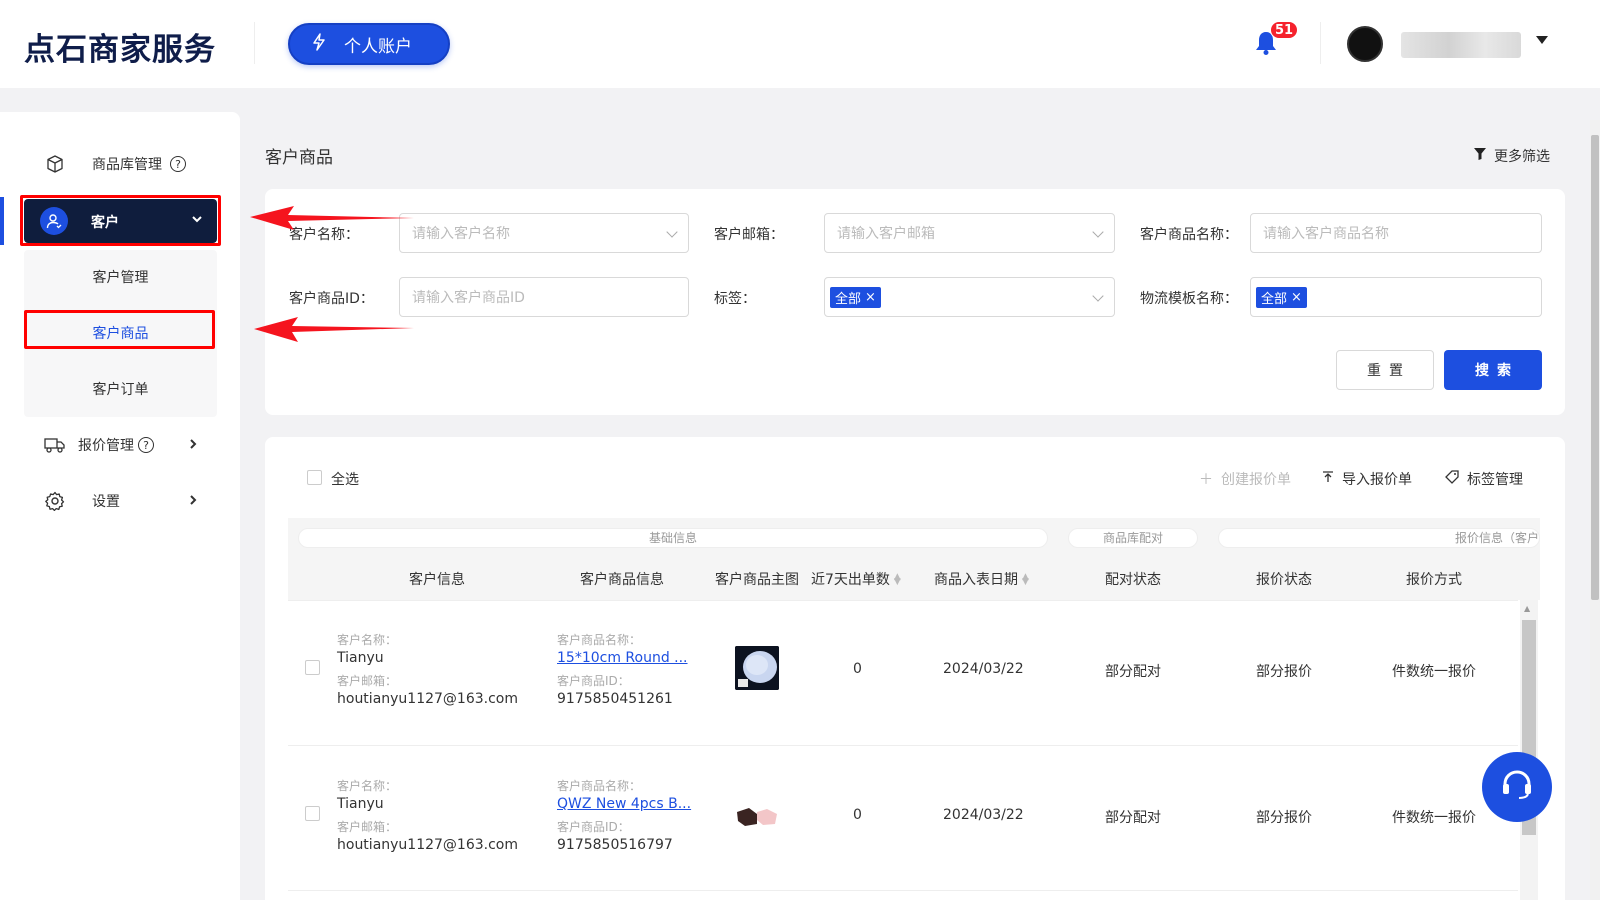 This screenshot has width=1600, height=900. Describe the element at coordinates (969, 297) in the screenshot. I see `tag-select: 全部 ×` at that location.